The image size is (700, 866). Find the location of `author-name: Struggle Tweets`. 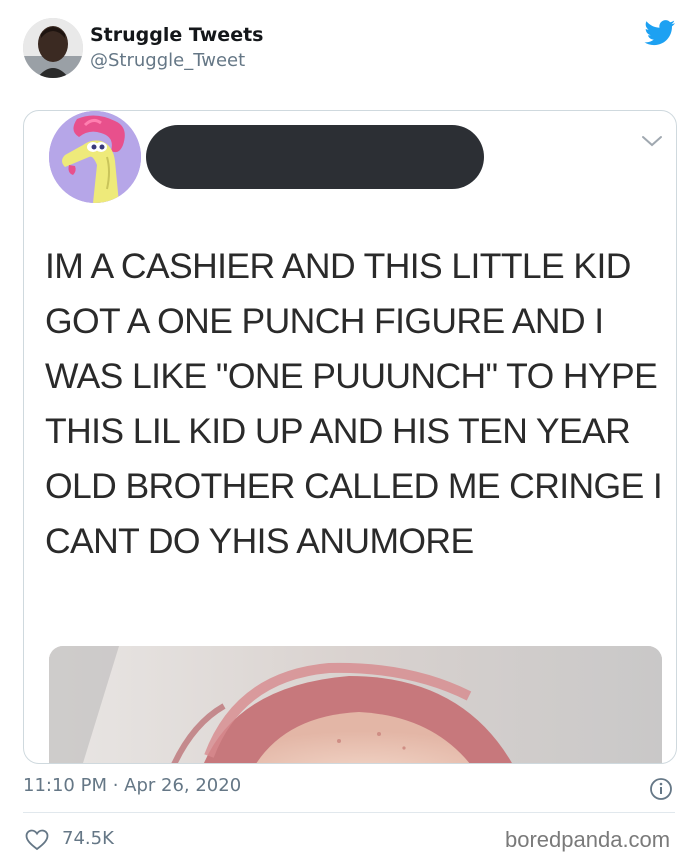

author-name: Struggle Tweets is located at coordinates (176, 35).